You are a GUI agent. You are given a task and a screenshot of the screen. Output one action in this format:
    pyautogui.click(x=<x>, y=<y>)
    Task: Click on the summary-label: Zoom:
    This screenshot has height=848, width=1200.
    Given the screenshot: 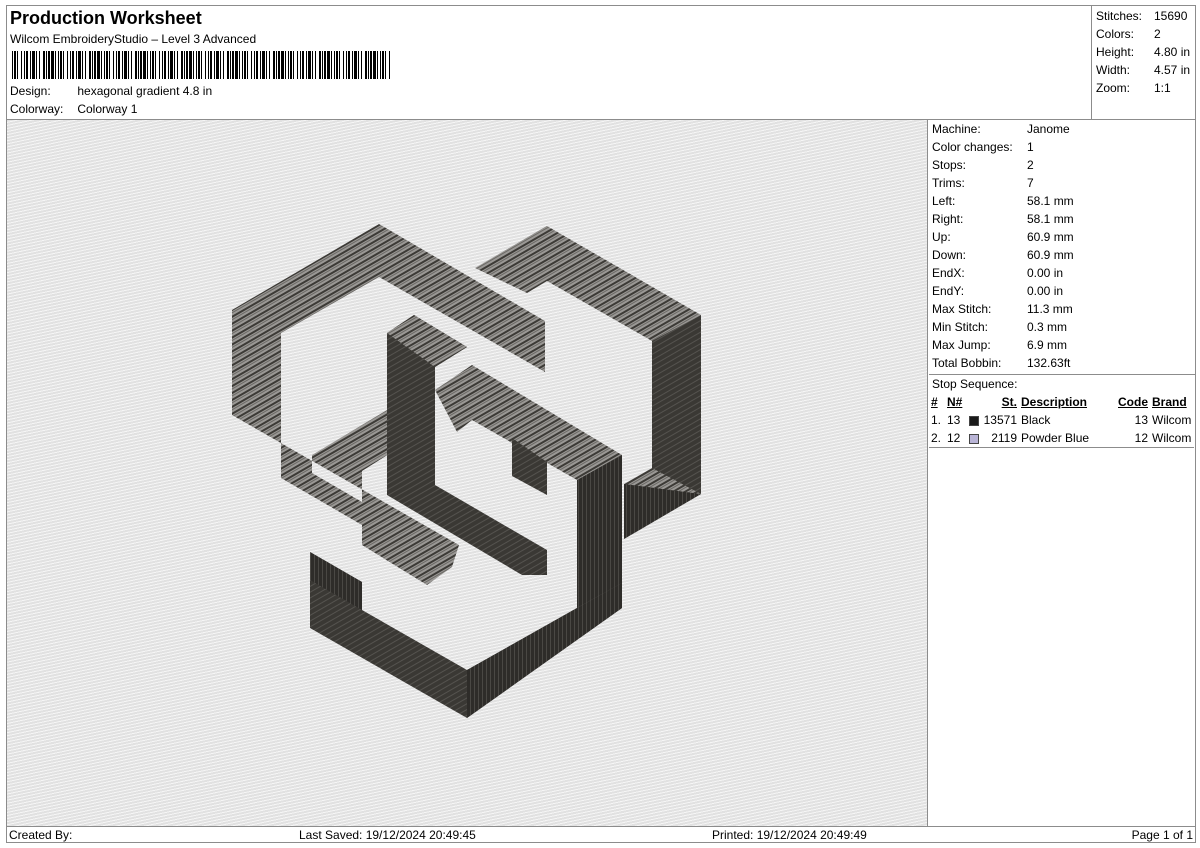 What is the action you would take?
    pyautogui.click(x=1113, y=88)
    